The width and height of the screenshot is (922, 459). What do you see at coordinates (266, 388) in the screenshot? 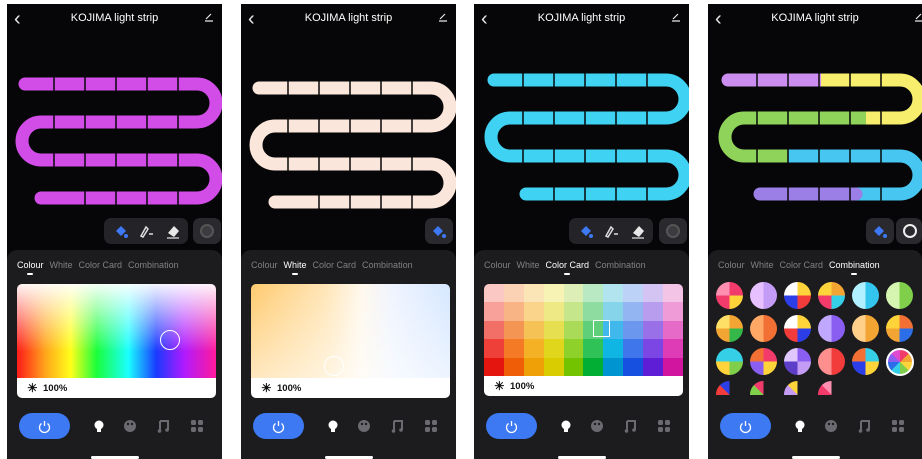
I see `sun-icon: ☀` at bounding box center [266, 388].